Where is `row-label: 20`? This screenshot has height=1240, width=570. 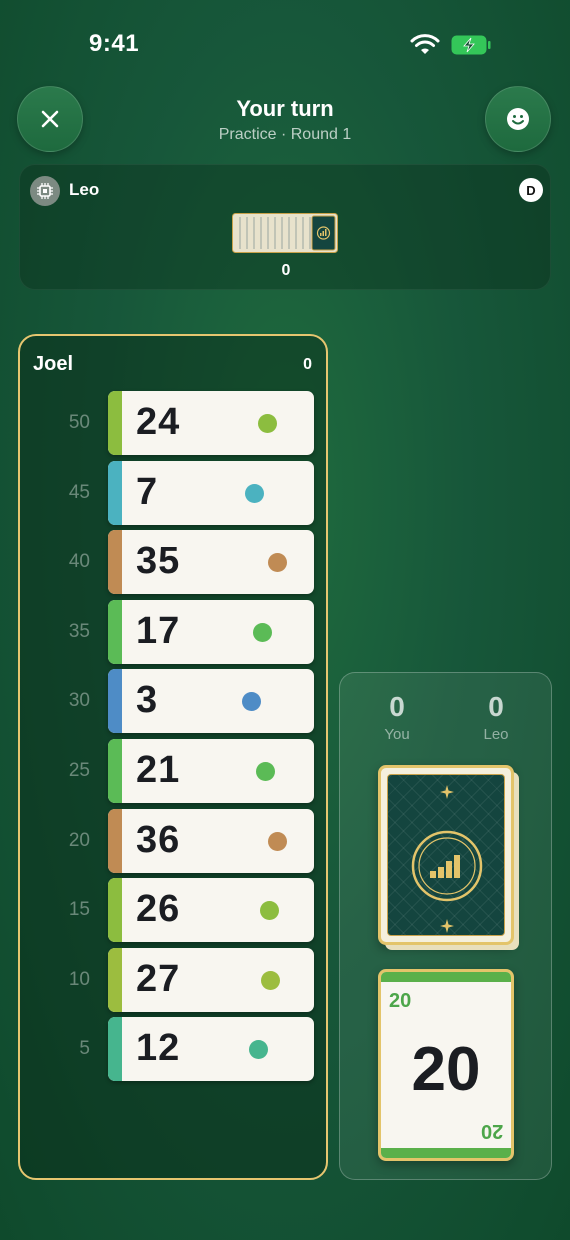
row-label: 20 is located at coordinates (79, 840).